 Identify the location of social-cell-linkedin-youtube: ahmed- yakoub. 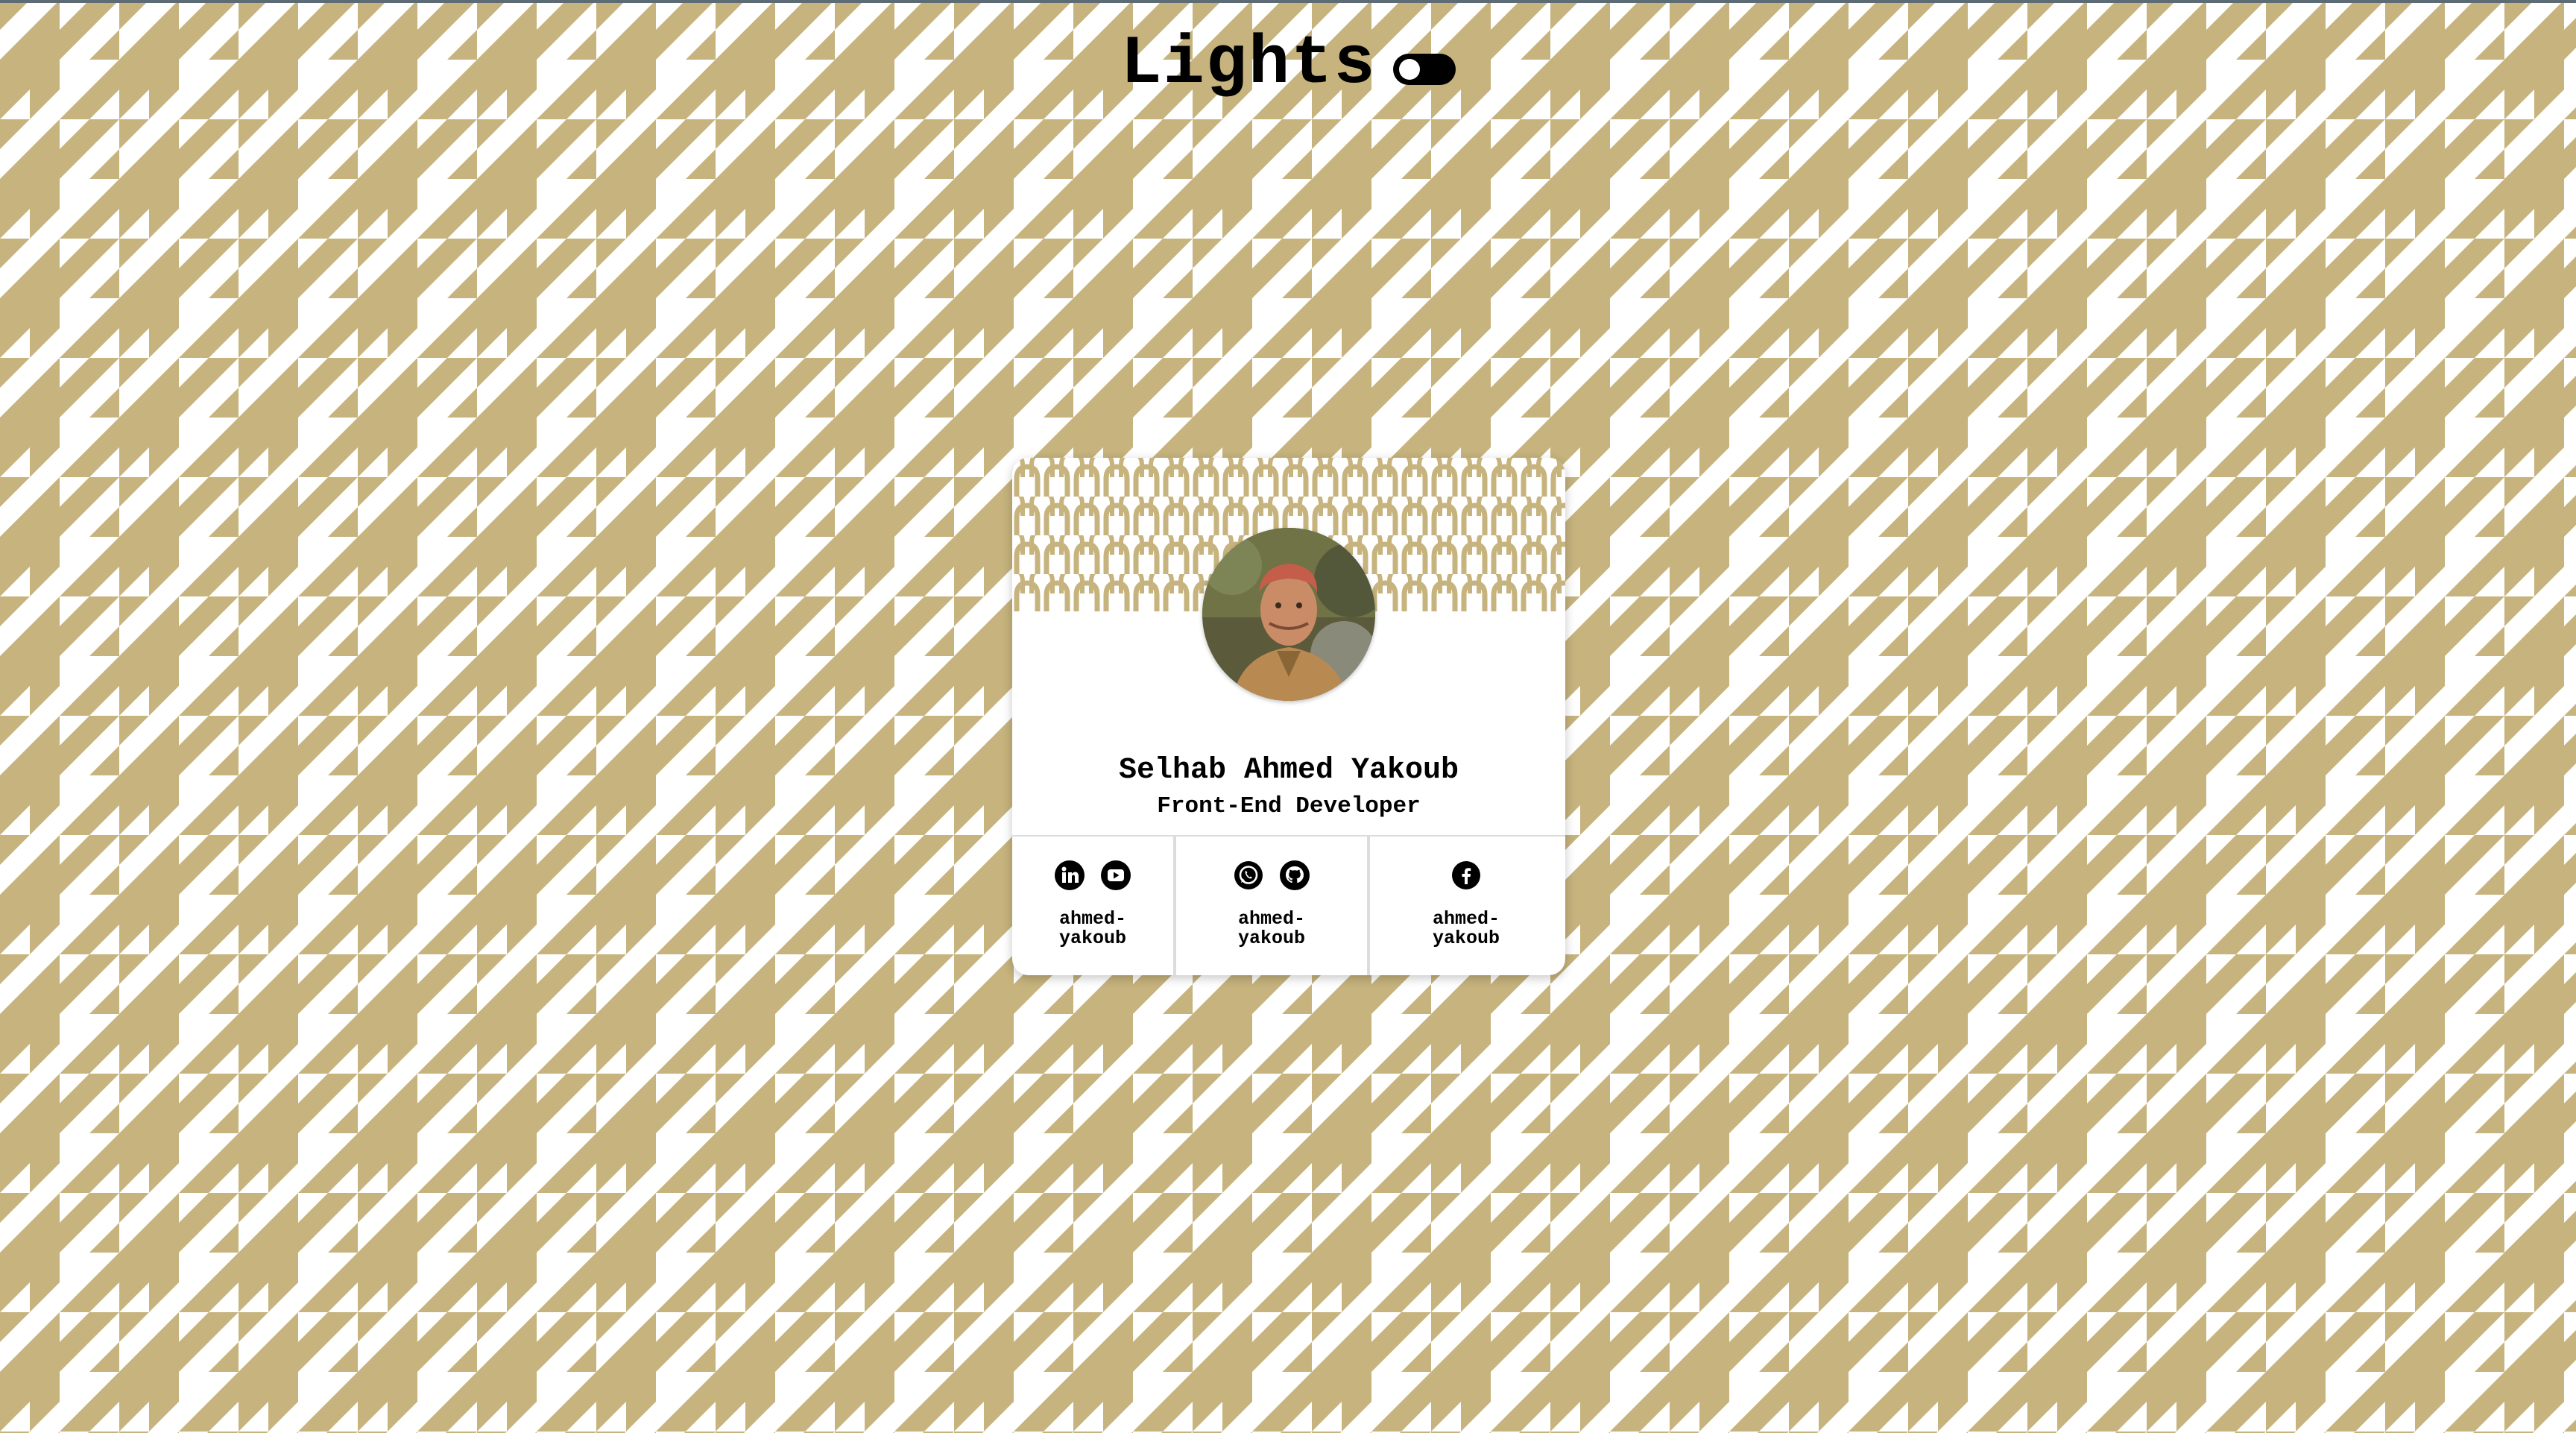
(1094, 906).